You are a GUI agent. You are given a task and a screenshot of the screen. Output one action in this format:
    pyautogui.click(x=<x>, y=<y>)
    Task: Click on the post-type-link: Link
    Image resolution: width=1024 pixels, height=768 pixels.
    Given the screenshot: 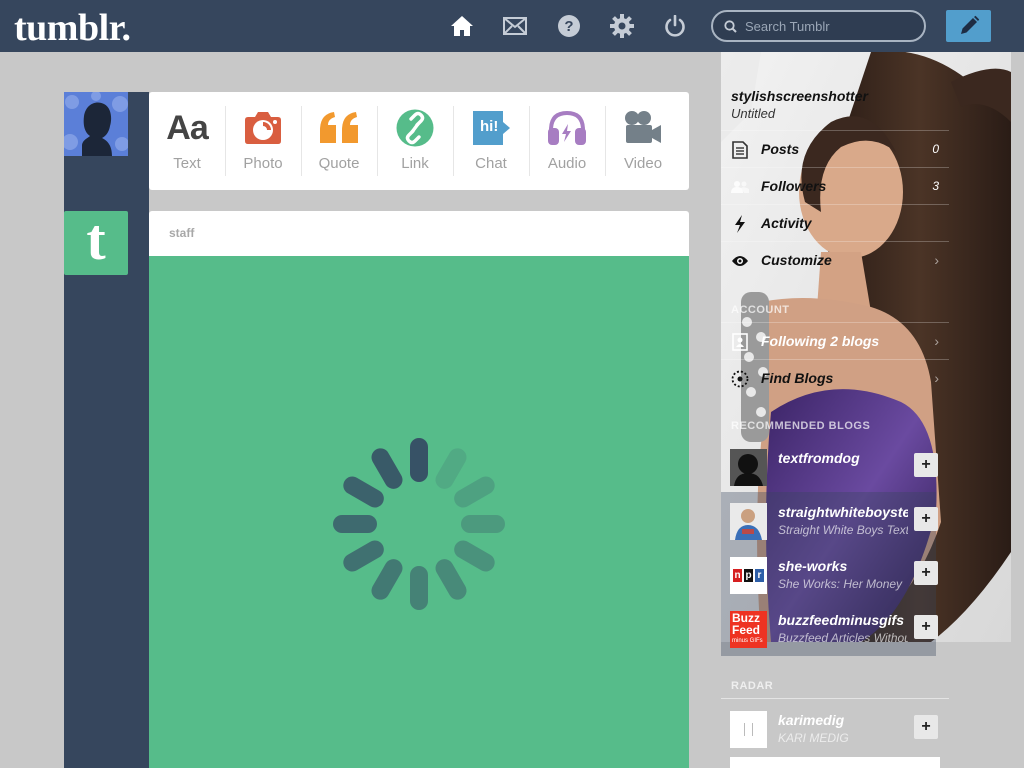 What is the action you would take?
    pyautogui.click(x=415, y=141)
    